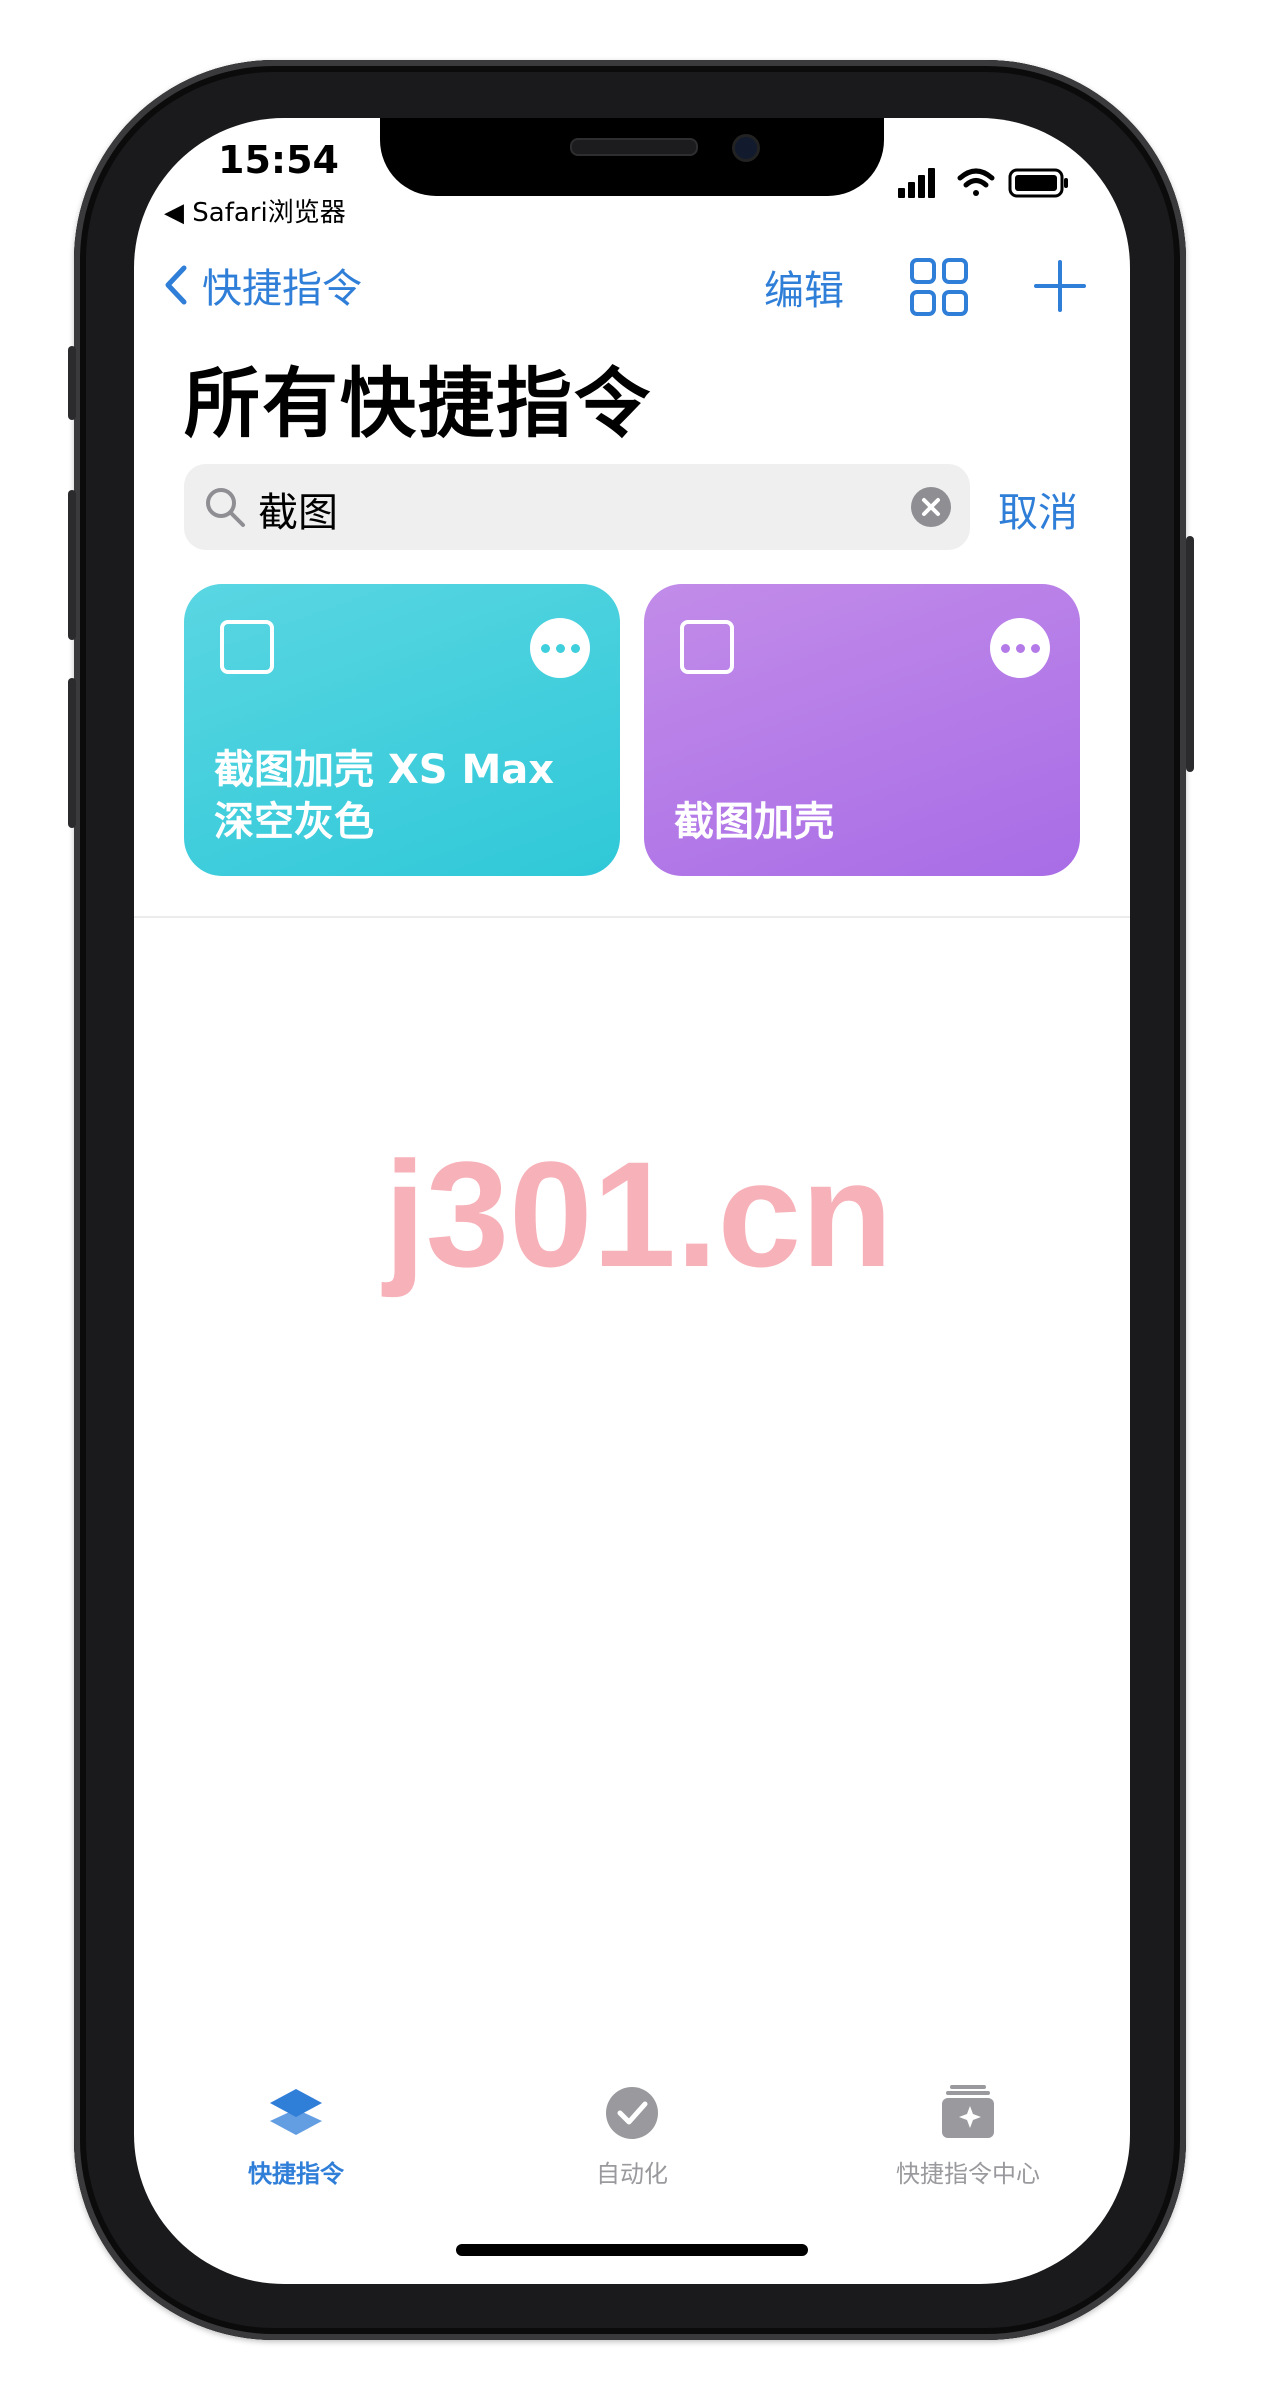 This screenshot has width=1264, height=2400. What do you see at coordinates (296, 2112) in the screenshot?
I see `layers-icon` at bounding box center [296, 2112].